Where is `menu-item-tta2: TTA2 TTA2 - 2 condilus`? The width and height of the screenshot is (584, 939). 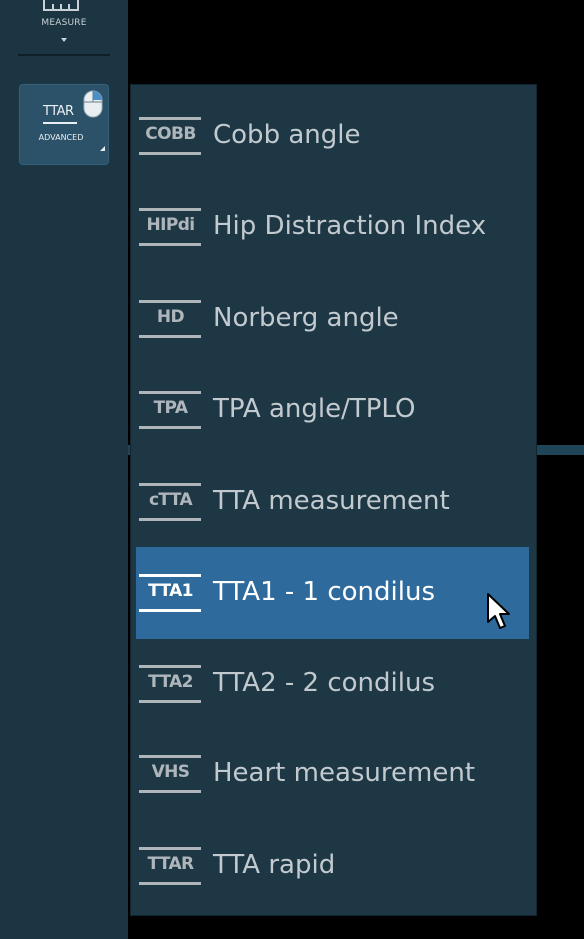
menu-item-tta2: TTA2 TTA2 - 2 condilus is located at coordinates (332, 684).